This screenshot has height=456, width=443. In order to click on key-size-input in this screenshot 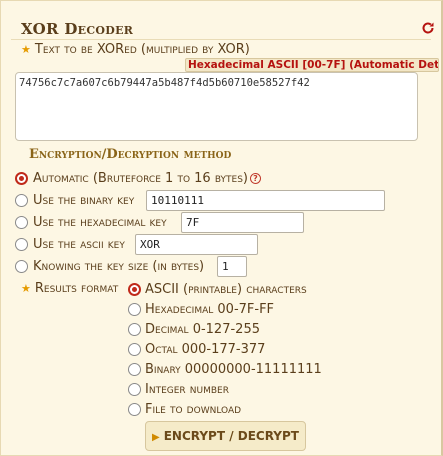, I will do `click(232, 266)`.